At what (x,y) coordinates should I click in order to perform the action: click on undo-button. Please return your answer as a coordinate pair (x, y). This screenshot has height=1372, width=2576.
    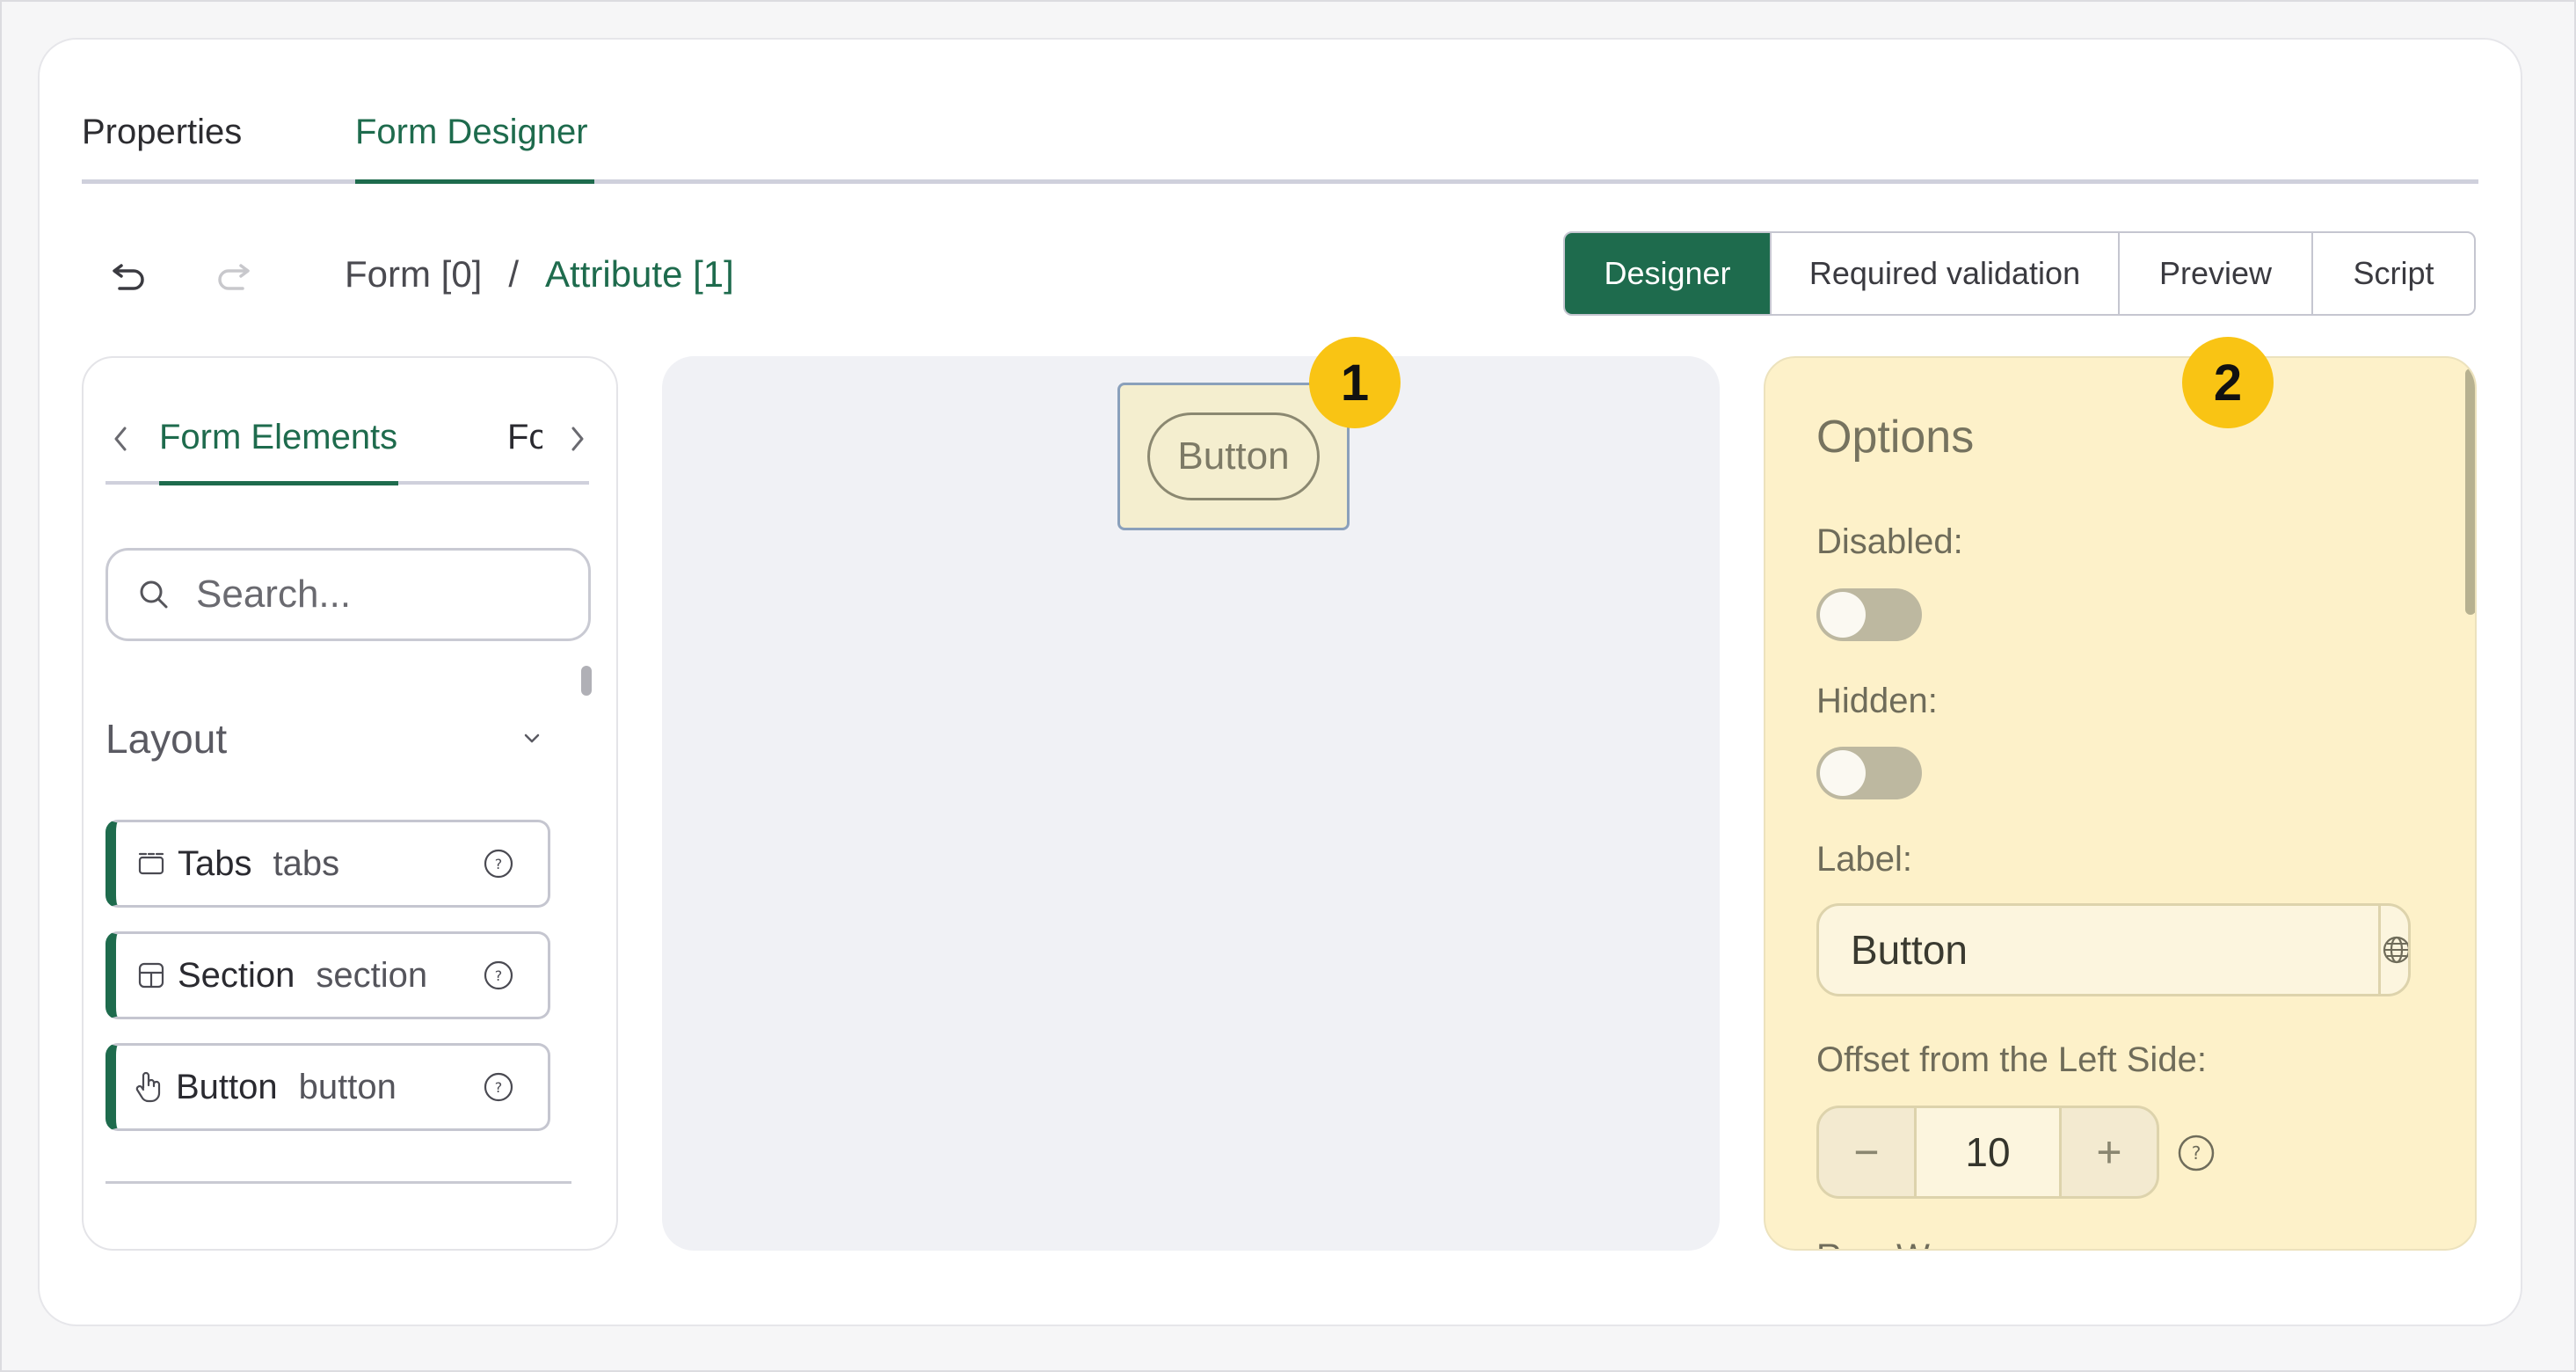
    Looking at the image, I should click on (128, 274).